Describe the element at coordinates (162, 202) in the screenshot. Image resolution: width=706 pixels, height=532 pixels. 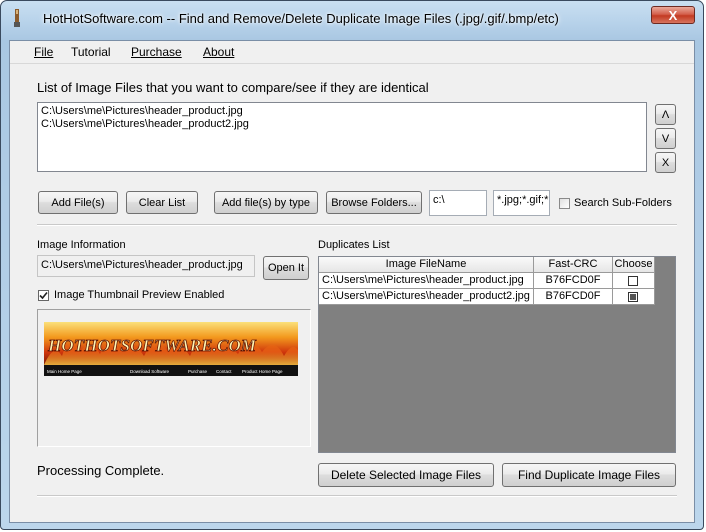
I see `clear-list-button: Clear List` at that location.